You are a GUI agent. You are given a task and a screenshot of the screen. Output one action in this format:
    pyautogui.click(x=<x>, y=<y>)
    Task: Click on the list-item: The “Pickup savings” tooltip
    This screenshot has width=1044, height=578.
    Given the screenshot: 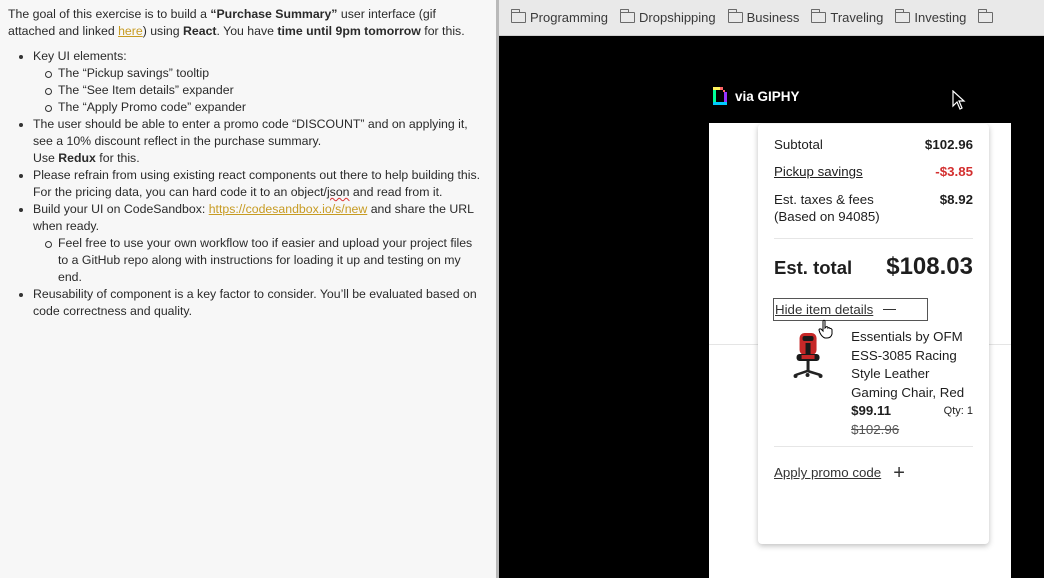 What is the action you would take?
    pyautogui.click(x=263, y=73)
    